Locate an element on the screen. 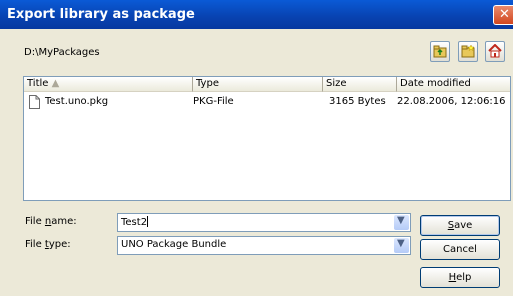 The image size is (513, 296). file-type-label: File type: is located at coordinates (48, 244).